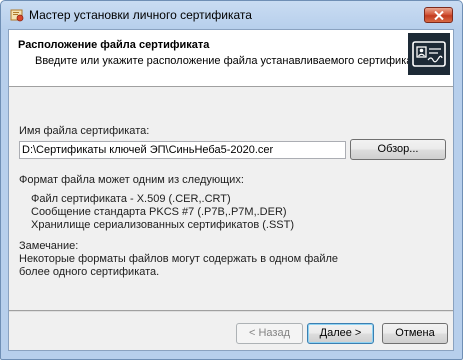 The image size is (463, 360). I want to click on format-item-x509: Файл сертификата - X.509 (.CER,.CRT), so click(131, 199).